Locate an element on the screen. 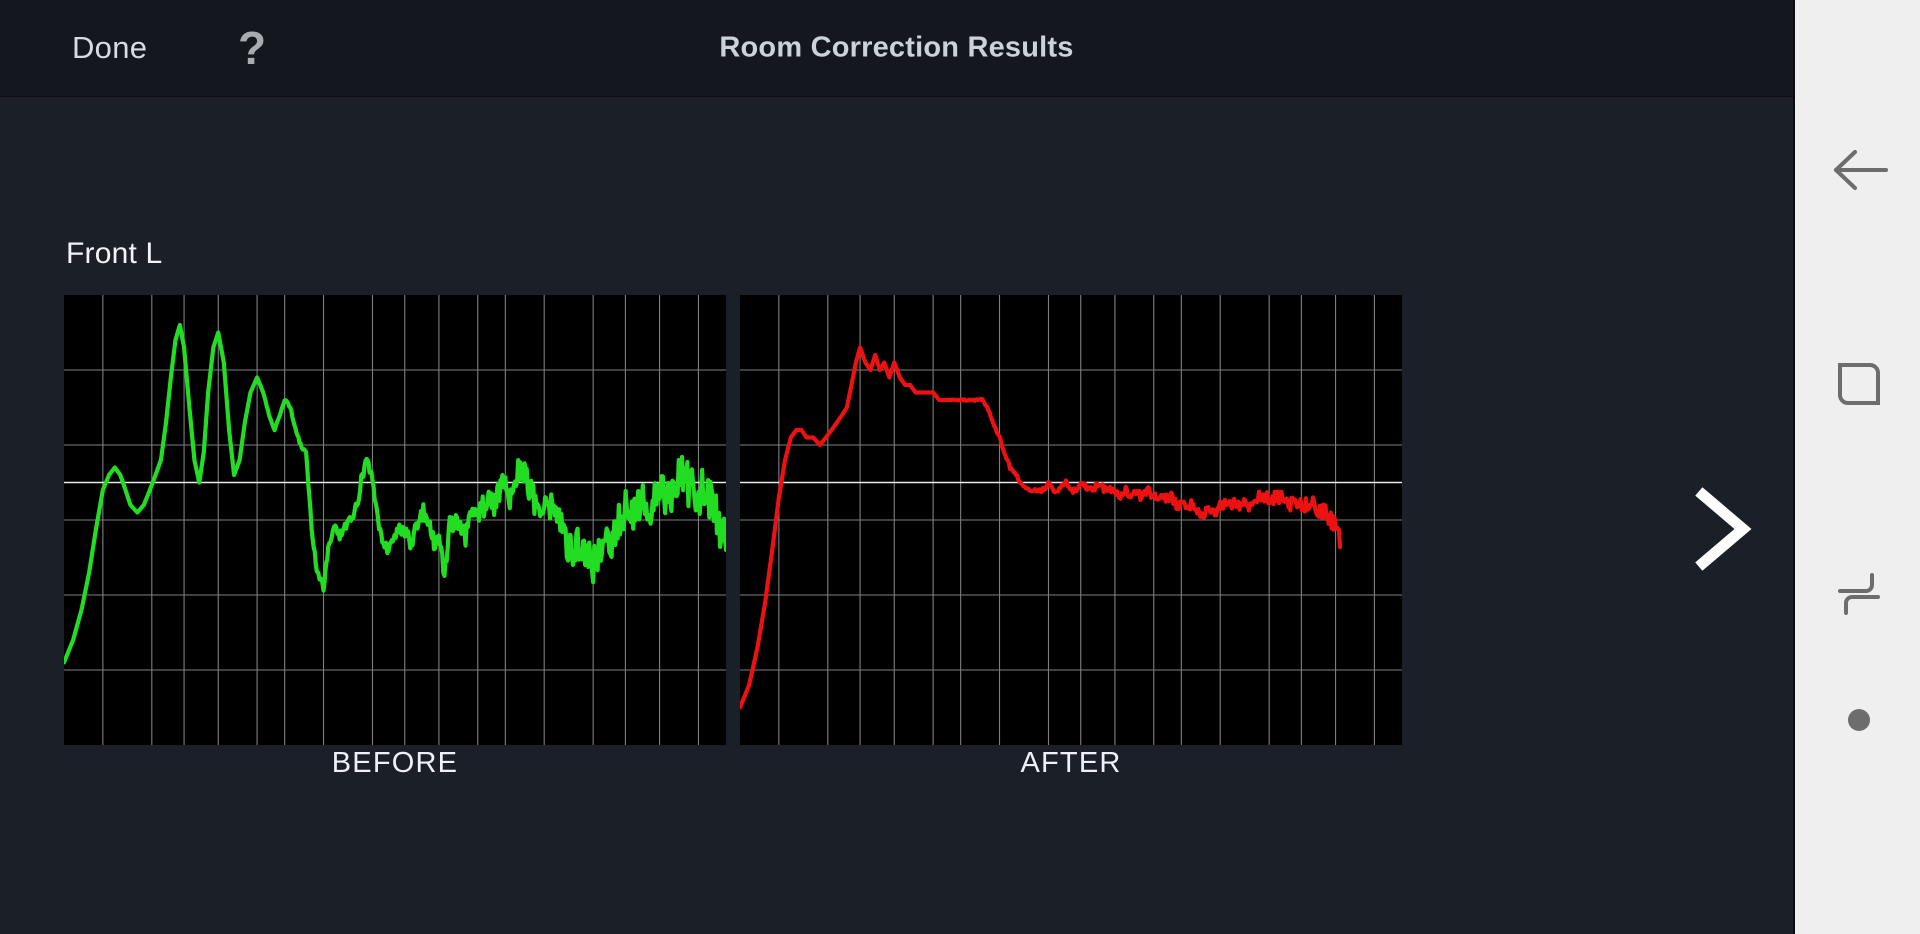  nav-indicator-dot is located at coordinates (1857, 720).